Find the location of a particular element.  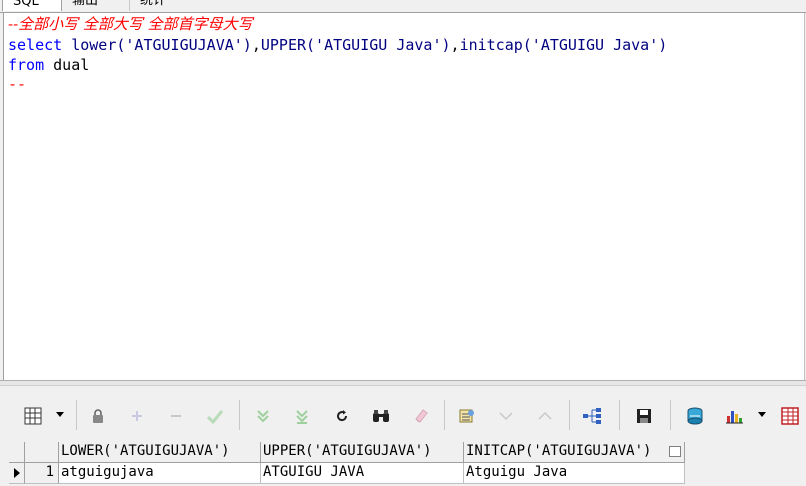

database-icon is located at coordinates (695, 416).